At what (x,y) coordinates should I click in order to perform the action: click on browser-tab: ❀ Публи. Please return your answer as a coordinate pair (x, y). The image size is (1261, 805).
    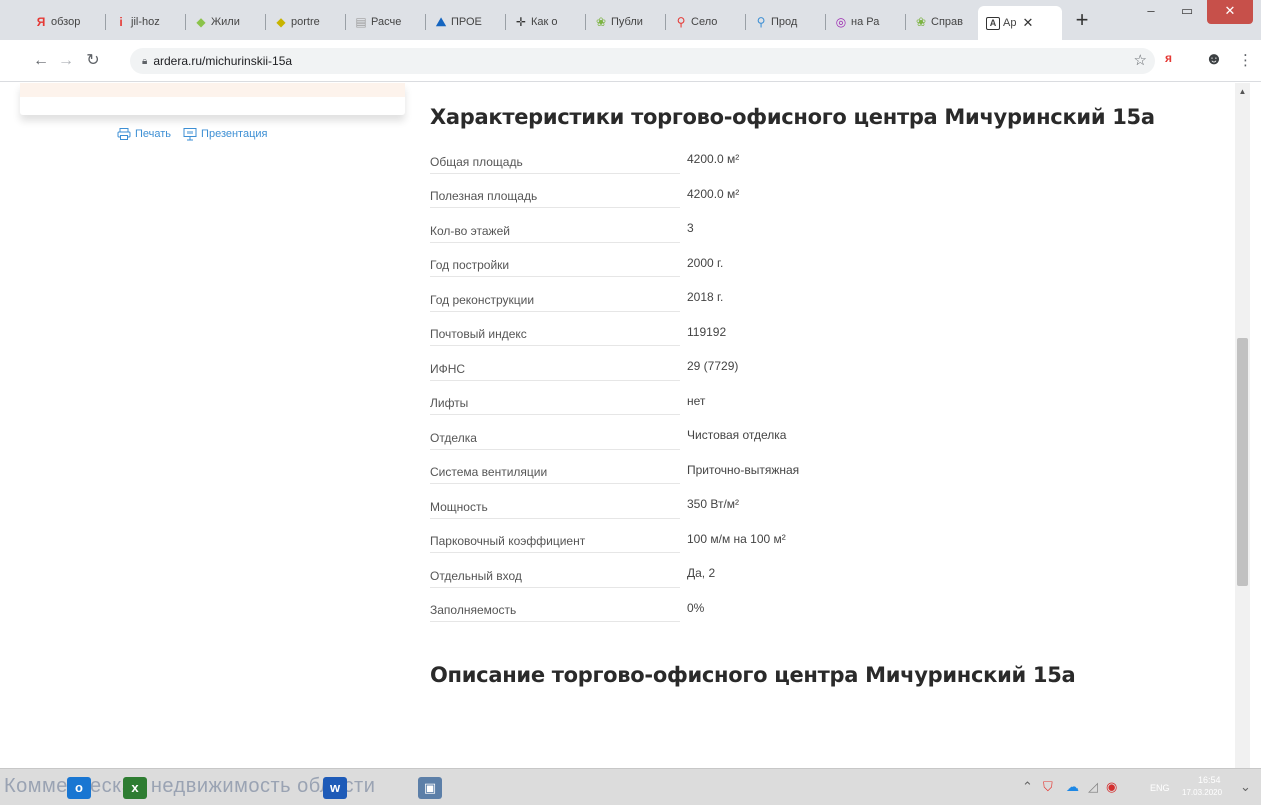
    Looking at the image, I should click on (627, 22).